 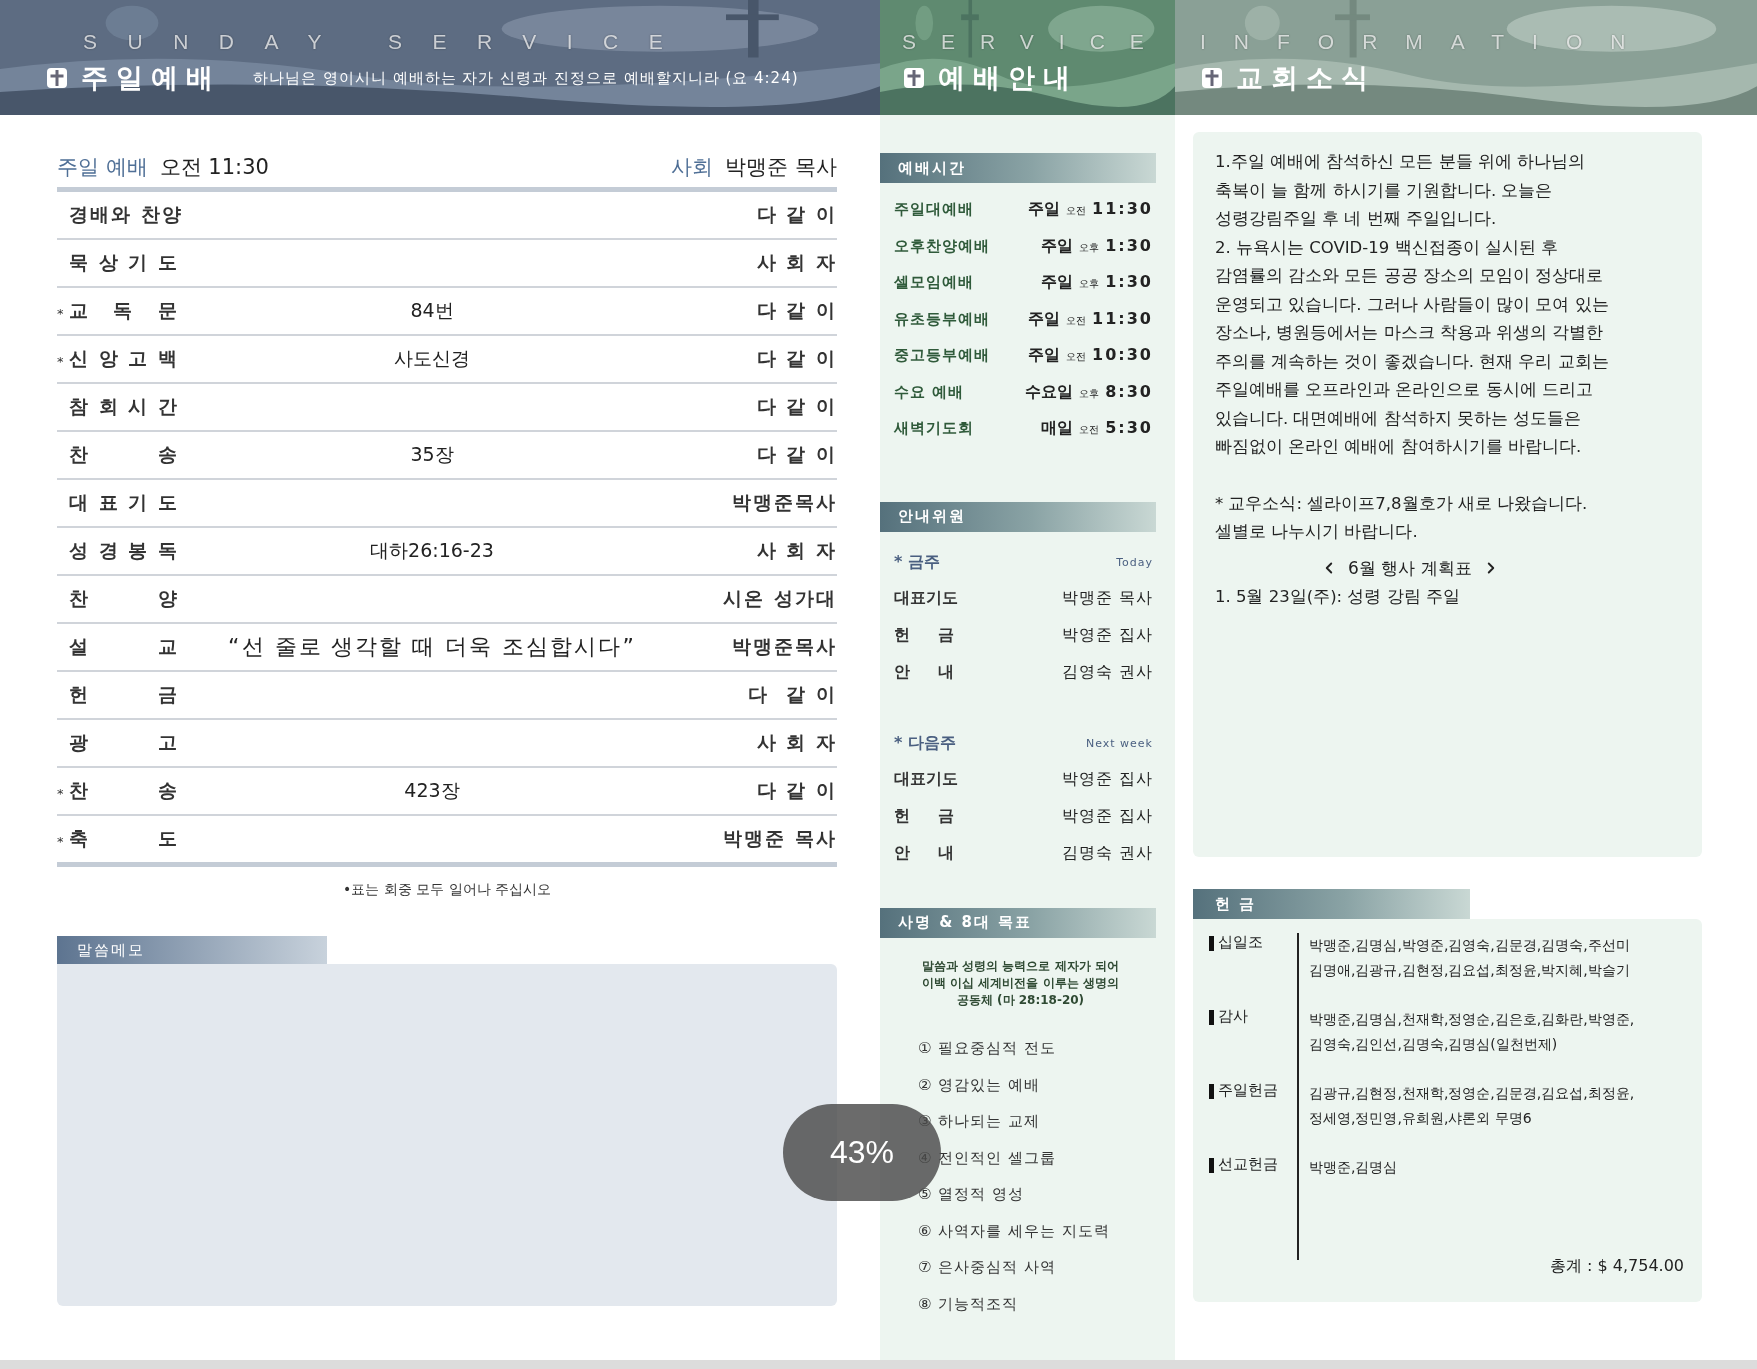 What do you see at coordinates (124, 838) in the screenshot?
I see `order-label: 축 도` at bounding box center [124, 838].